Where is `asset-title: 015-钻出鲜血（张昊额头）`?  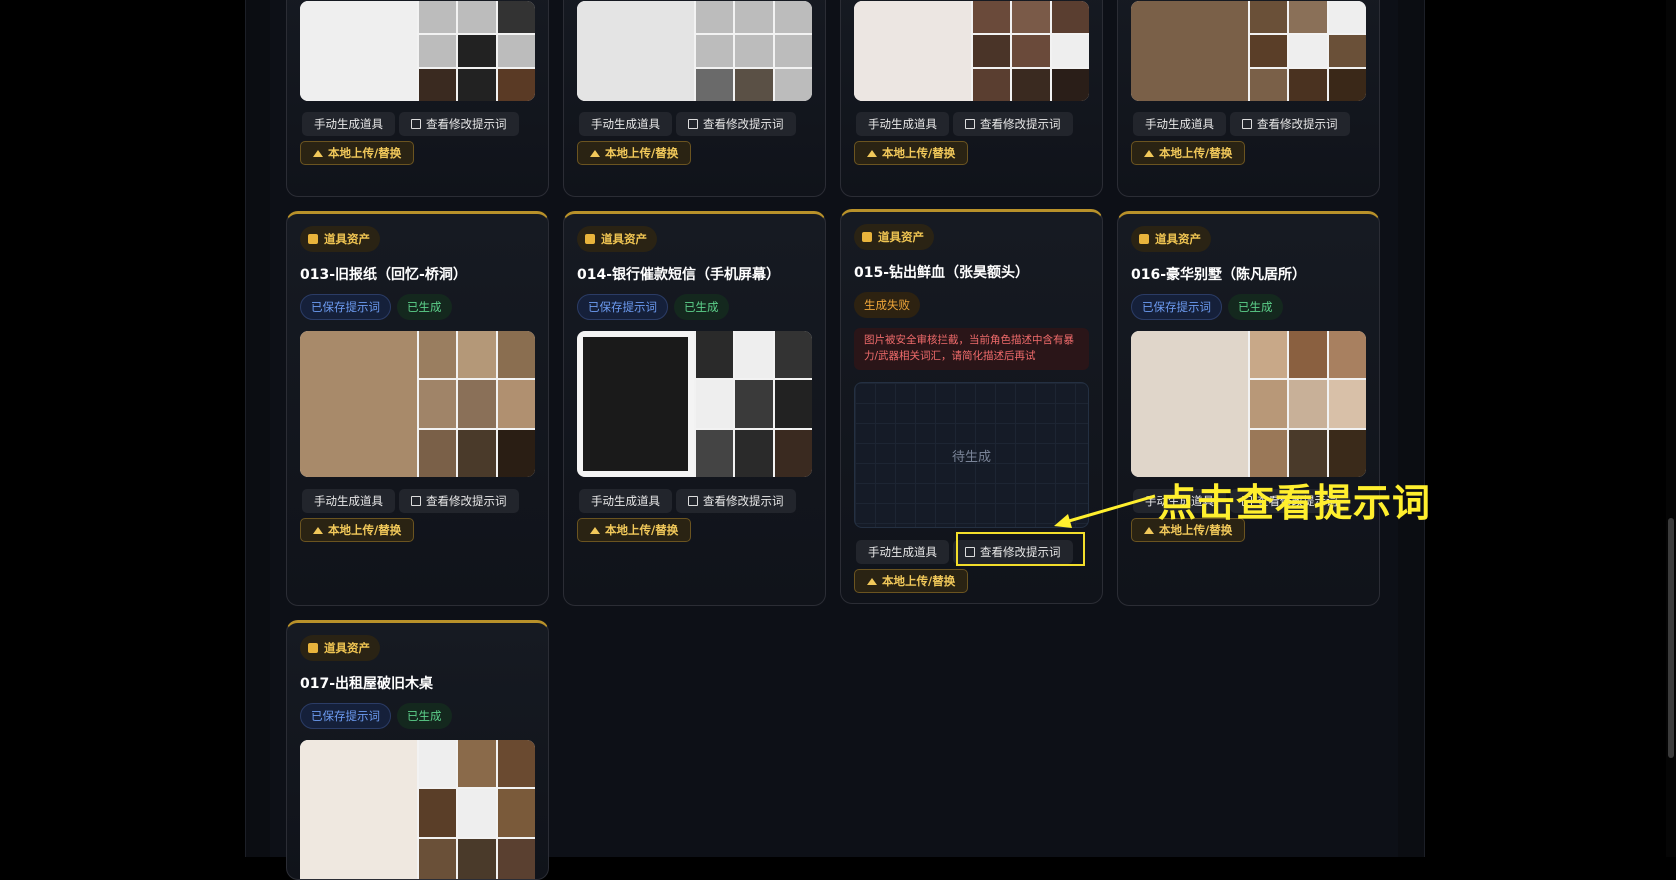 asset-title: 015-钻出鲜血（张昊额头） is located at coordinates (942, 273).